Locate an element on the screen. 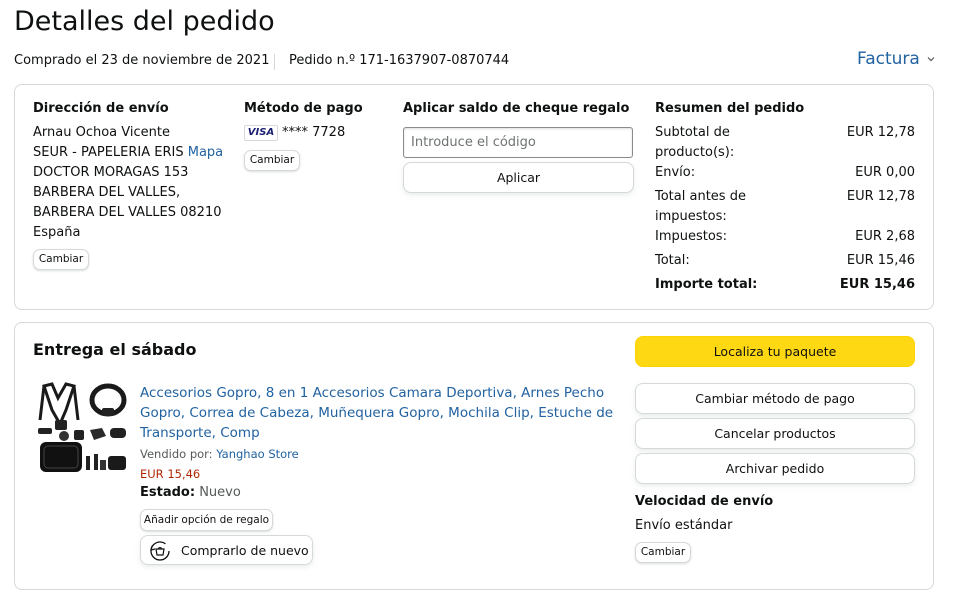 The width and height of the screenshot is (969, 611). invoice-dropdown: Factura is located at coordinates (888, 59).